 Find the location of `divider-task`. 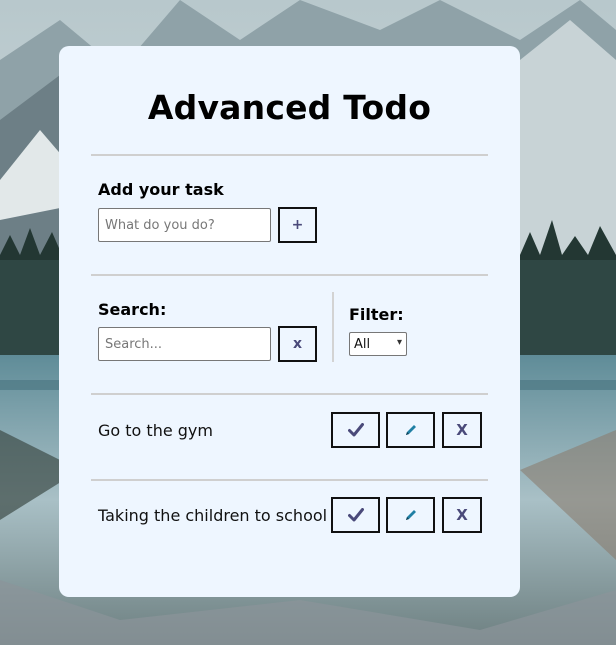

divider-task is located at coordinates (289, 480).